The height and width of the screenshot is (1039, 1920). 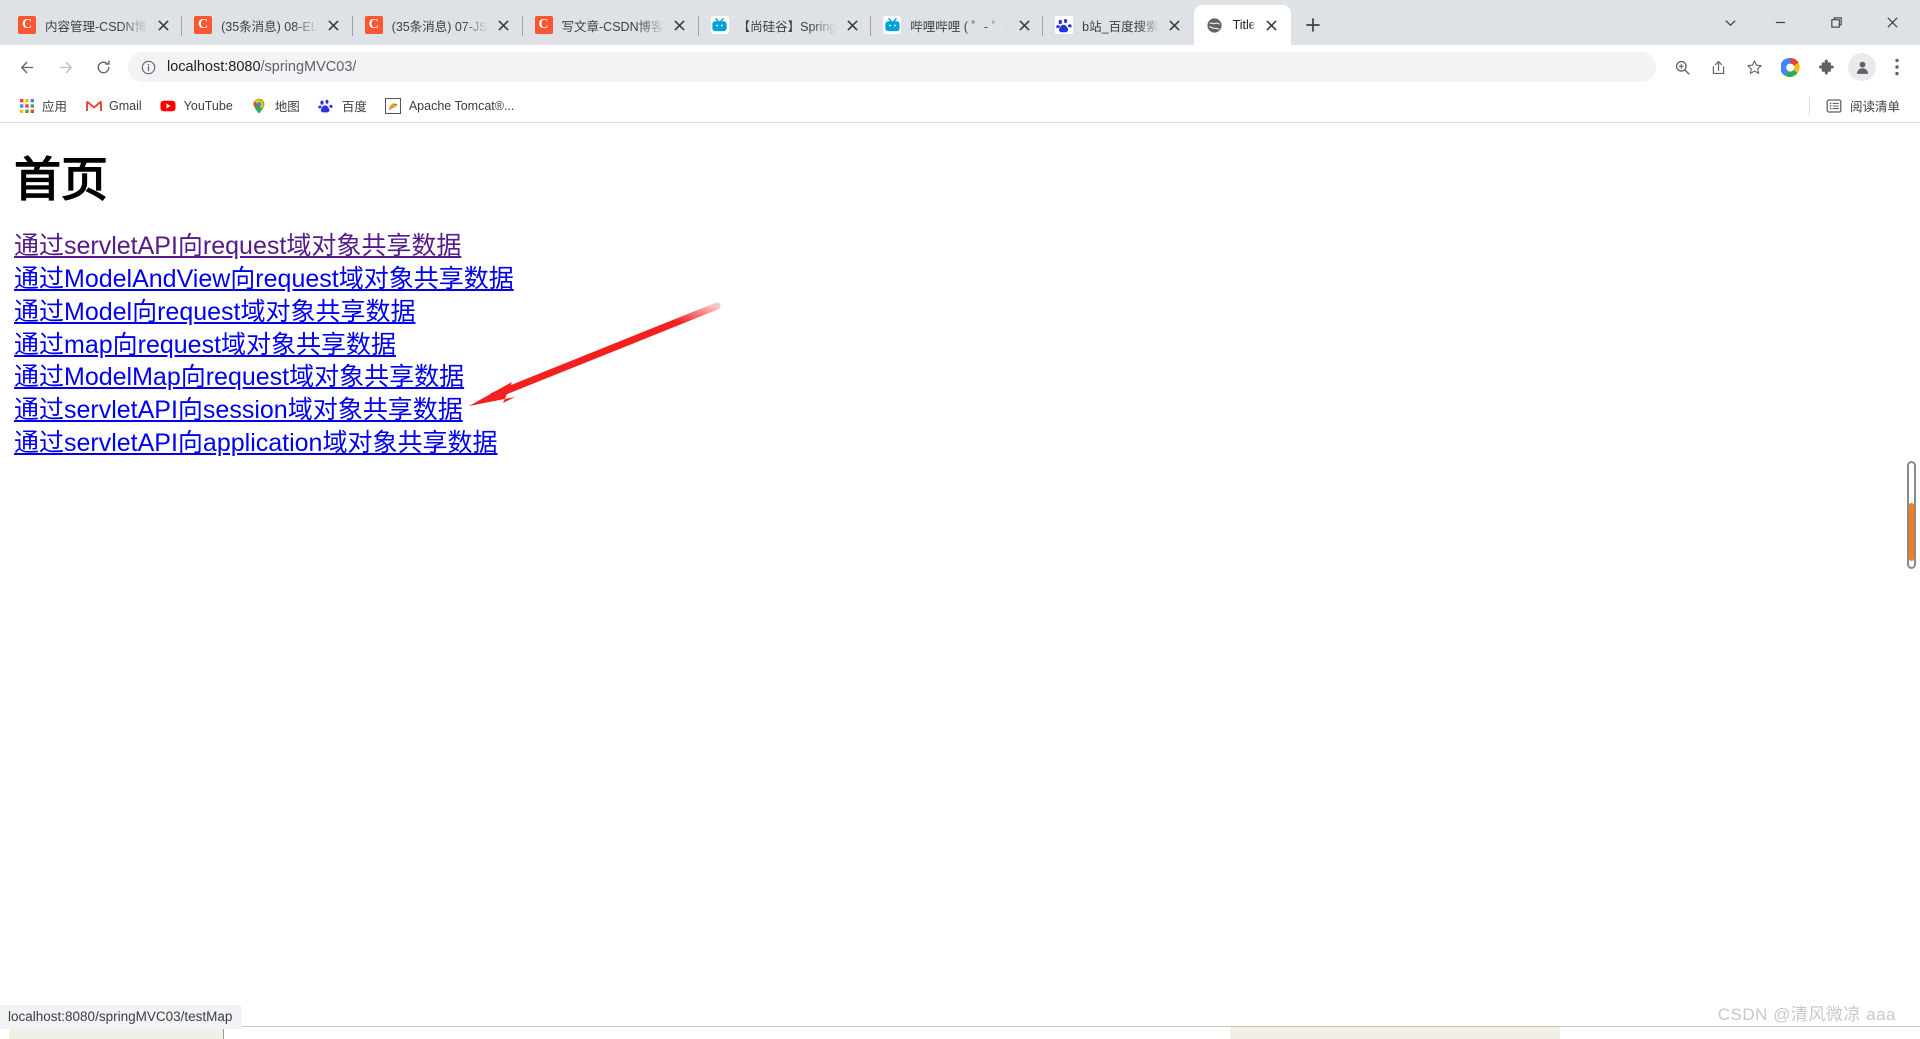 I want to click on tab-title: (35条消息) 07-JS, so click(x=439, y=26).